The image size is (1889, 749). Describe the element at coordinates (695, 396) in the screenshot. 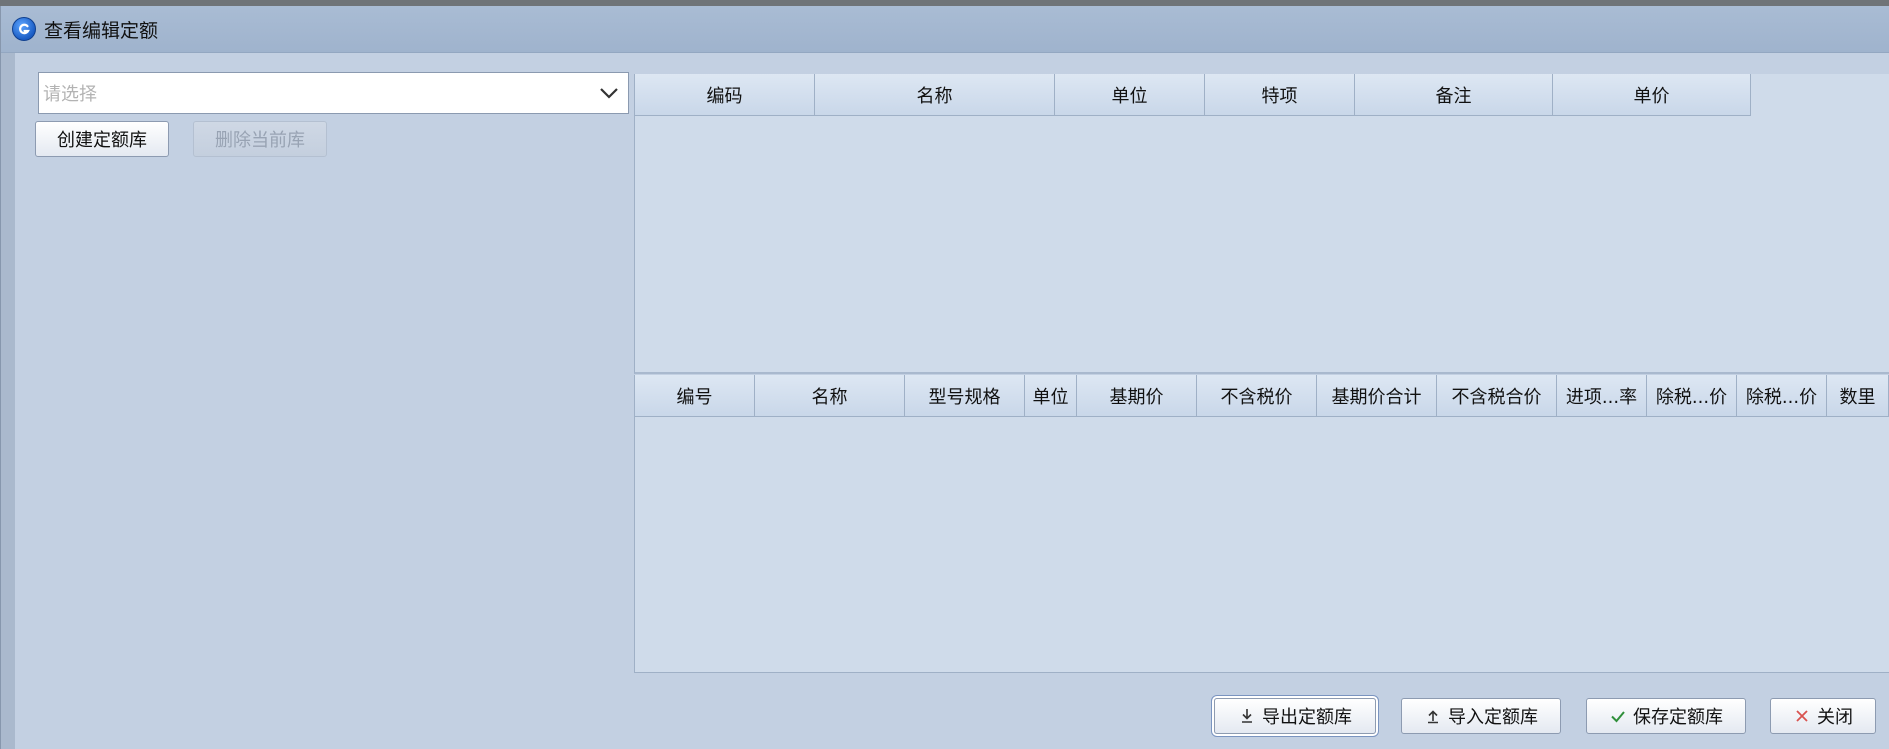

I see `column-header: 编号` at that location.